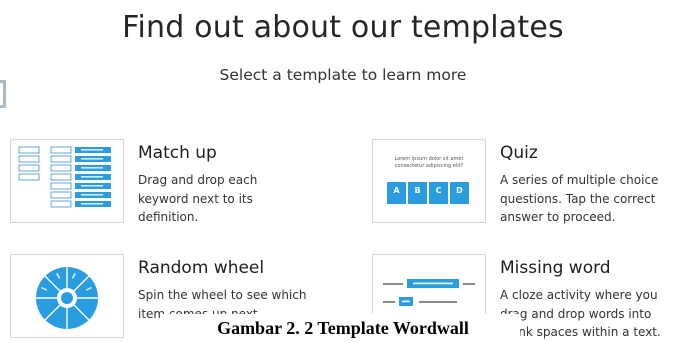  I want to click on quiz-thumb-option-a-label: A, so click(396, 190).